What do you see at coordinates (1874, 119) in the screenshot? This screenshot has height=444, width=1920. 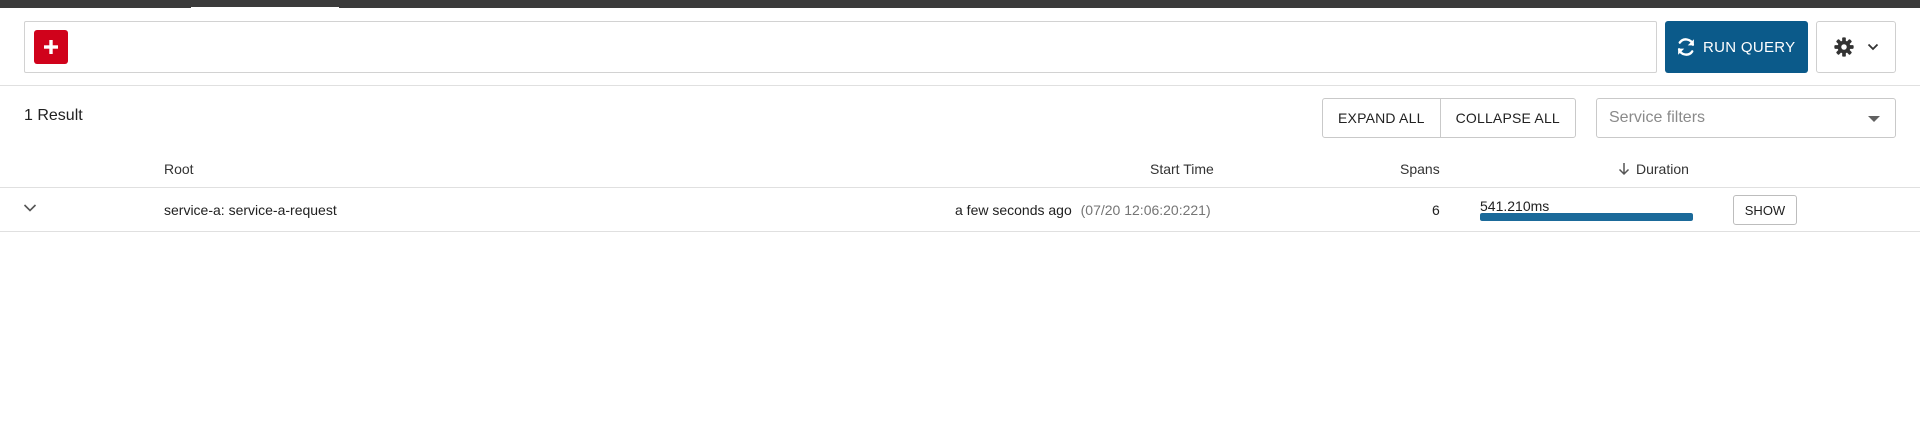 I see `dropdown-caret-icon` at bounding box center [1874, 119].